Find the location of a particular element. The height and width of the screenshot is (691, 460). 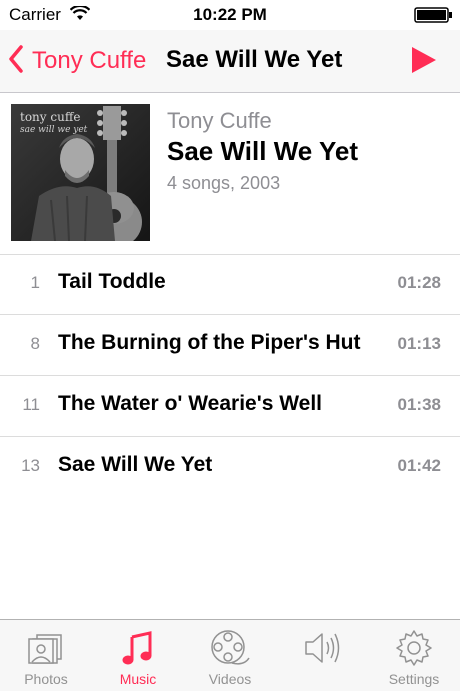

song-title: The Water o' Wearie's Well is located at coordinates (190, 403).